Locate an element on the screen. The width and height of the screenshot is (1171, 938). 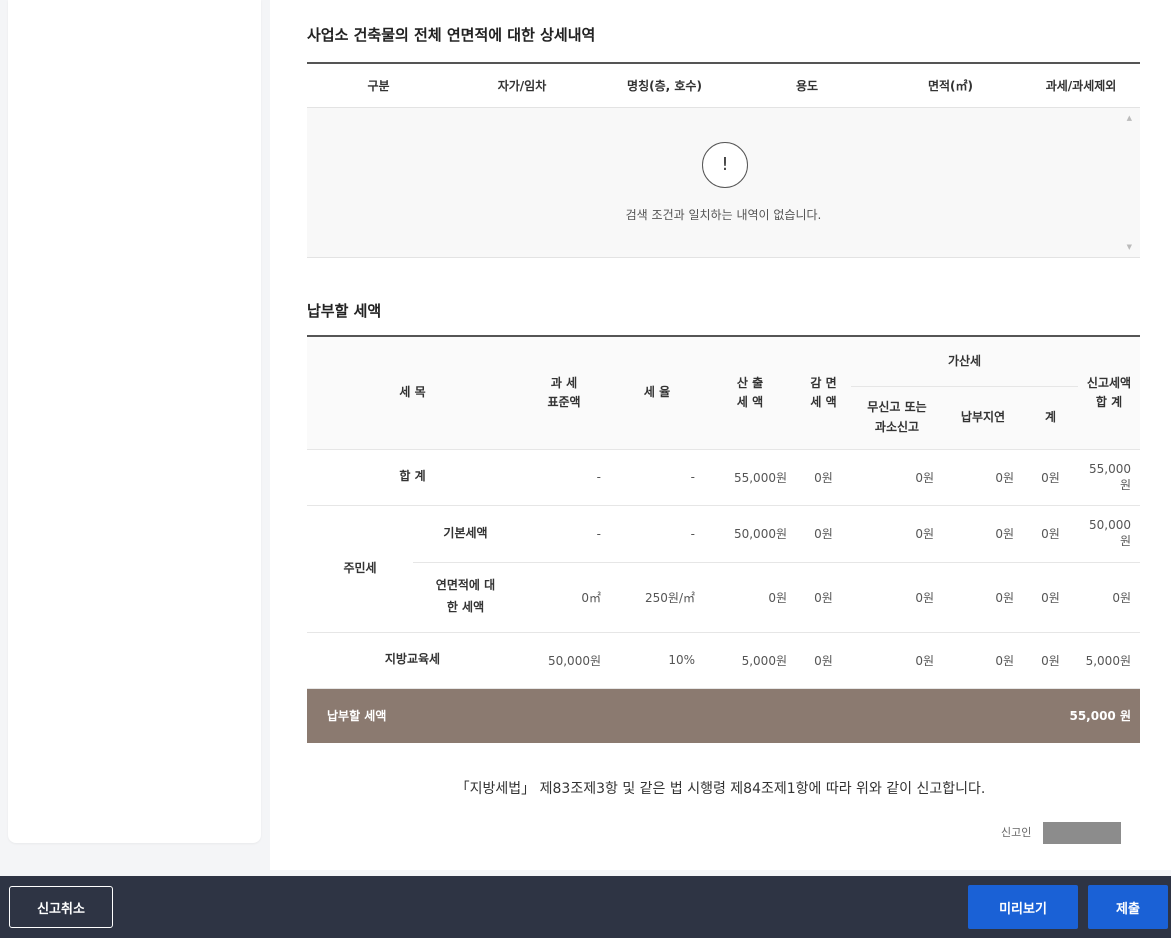
header-calc: 산 출 세 액 is located at coordinates (750, 393).